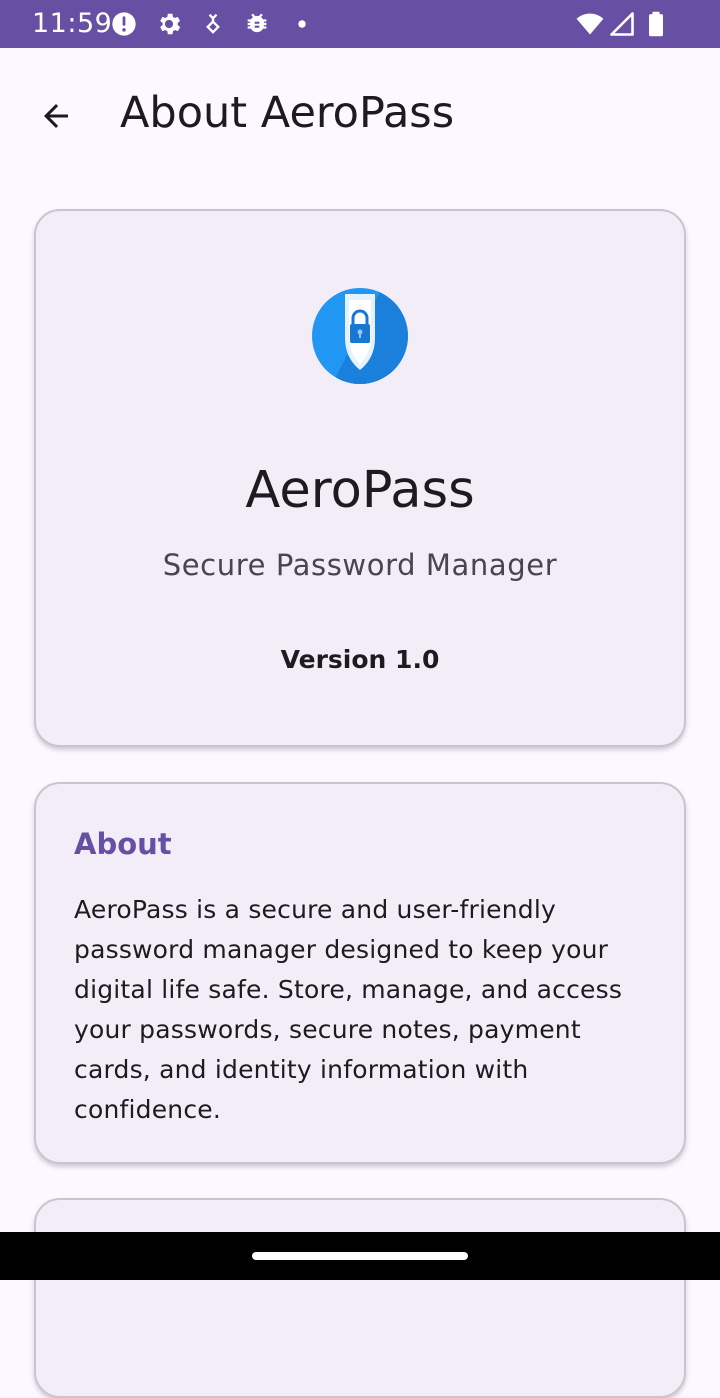 The height and width of the screenshot is (1398, 720). What do you see at coordinates (72, 23) in the screenshot?
I see `status-time: 11:59` at bounding box center [72, 23].